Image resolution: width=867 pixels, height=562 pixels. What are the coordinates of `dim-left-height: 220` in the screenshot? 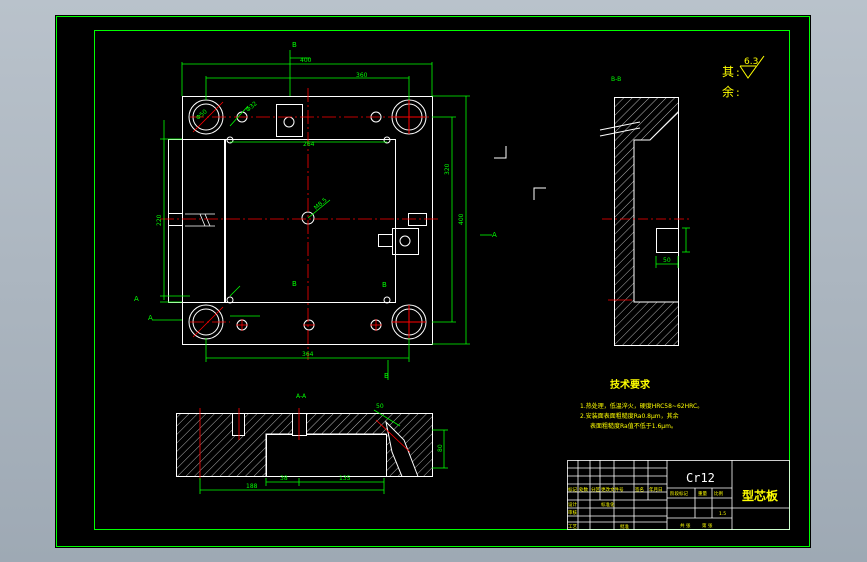 It's located at (159, 220).